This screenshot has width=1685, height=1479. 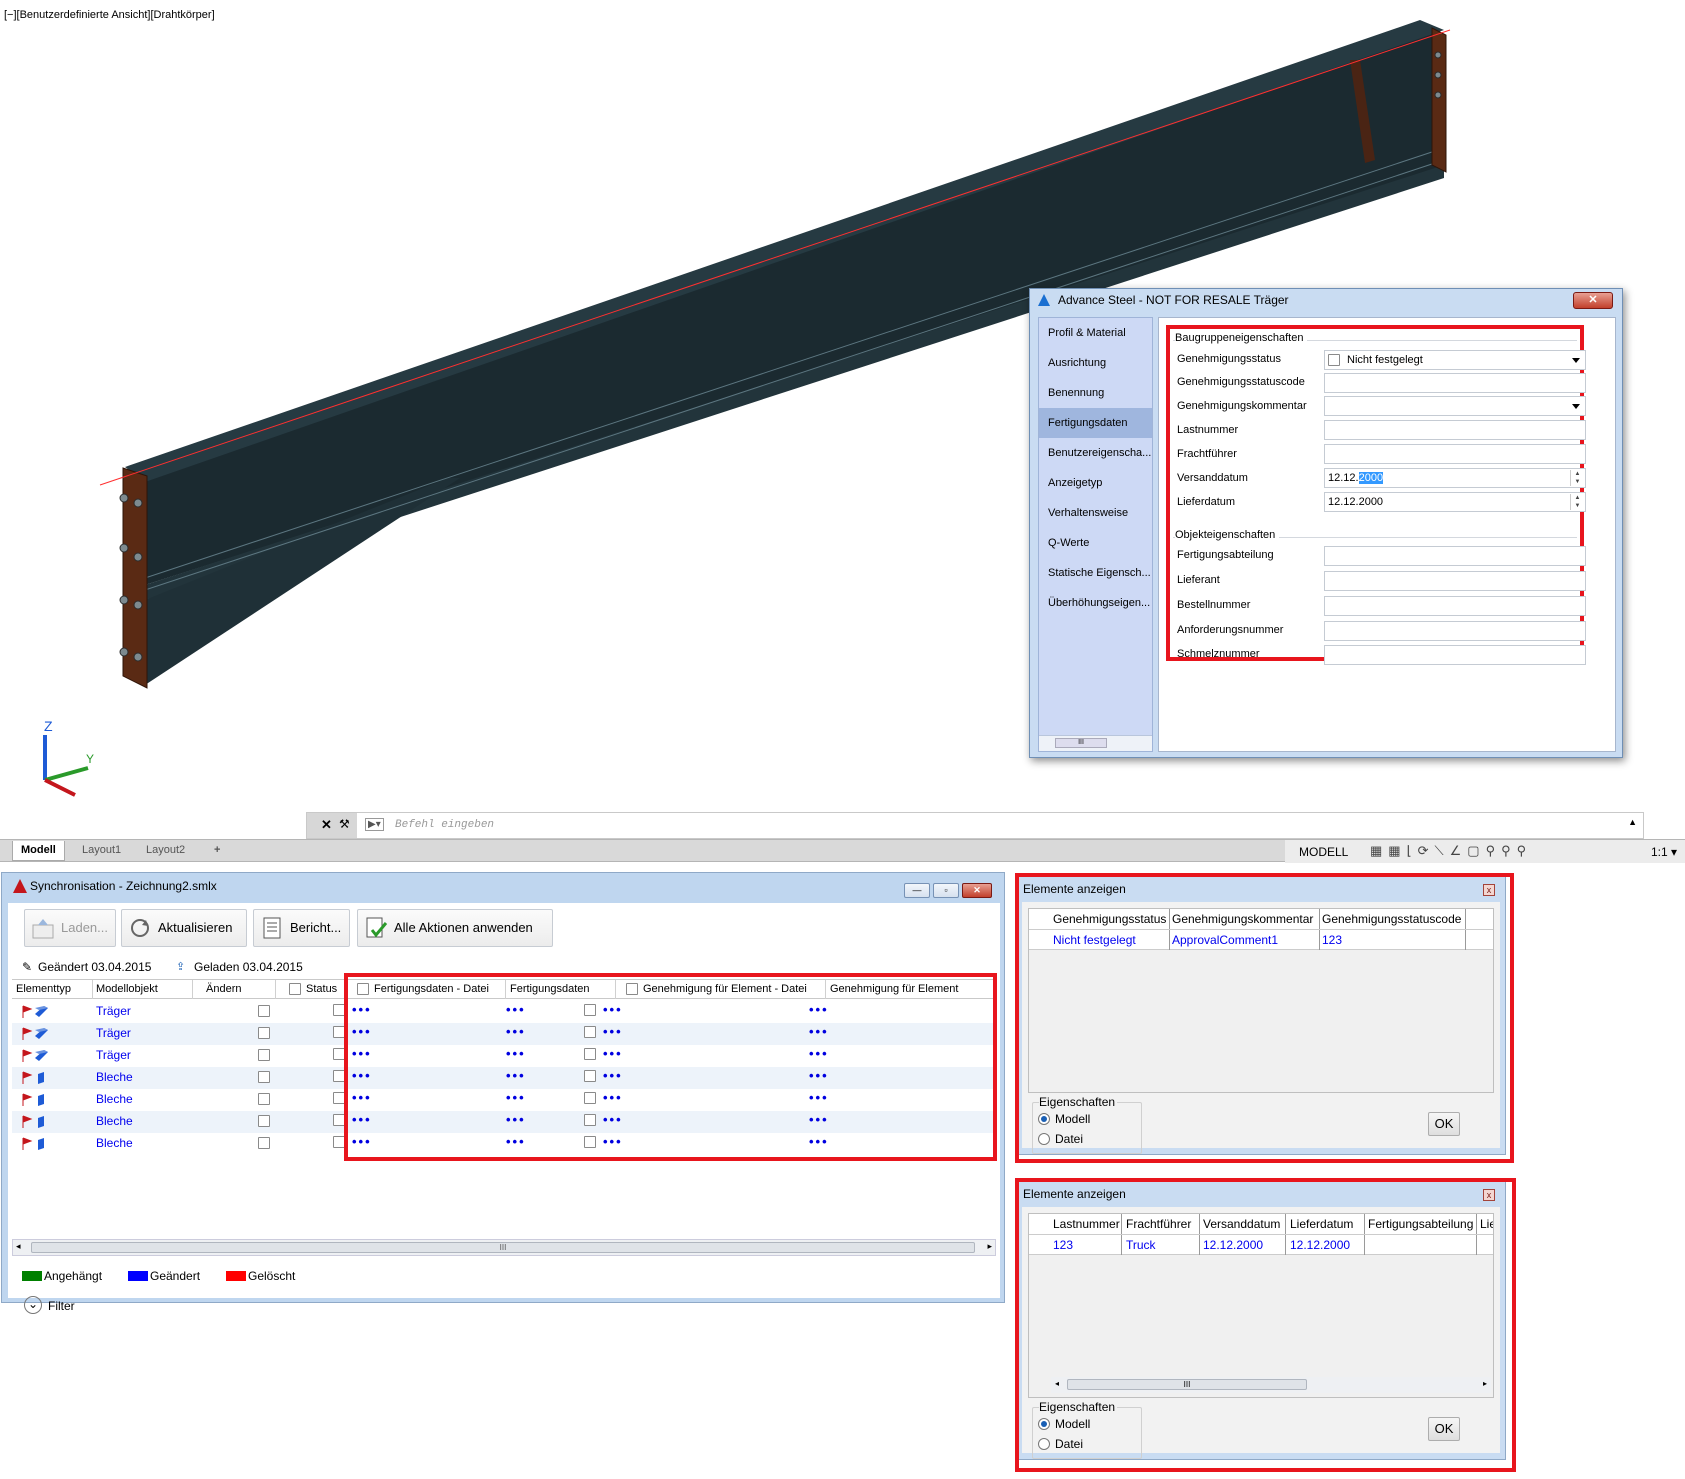 I want to click on command-input: Befehl eingeben, so click(x=444, y=825).